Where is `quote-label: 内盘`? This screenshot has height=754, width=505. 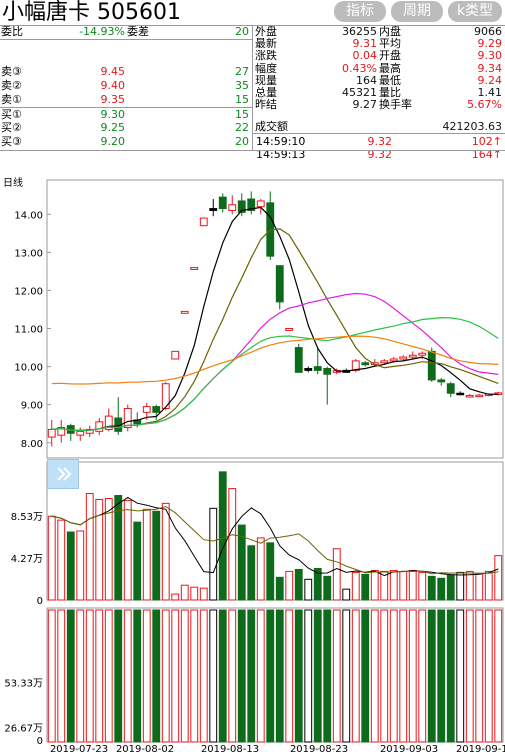
quote-label: 内盘 is located at coordinates (390, 31).